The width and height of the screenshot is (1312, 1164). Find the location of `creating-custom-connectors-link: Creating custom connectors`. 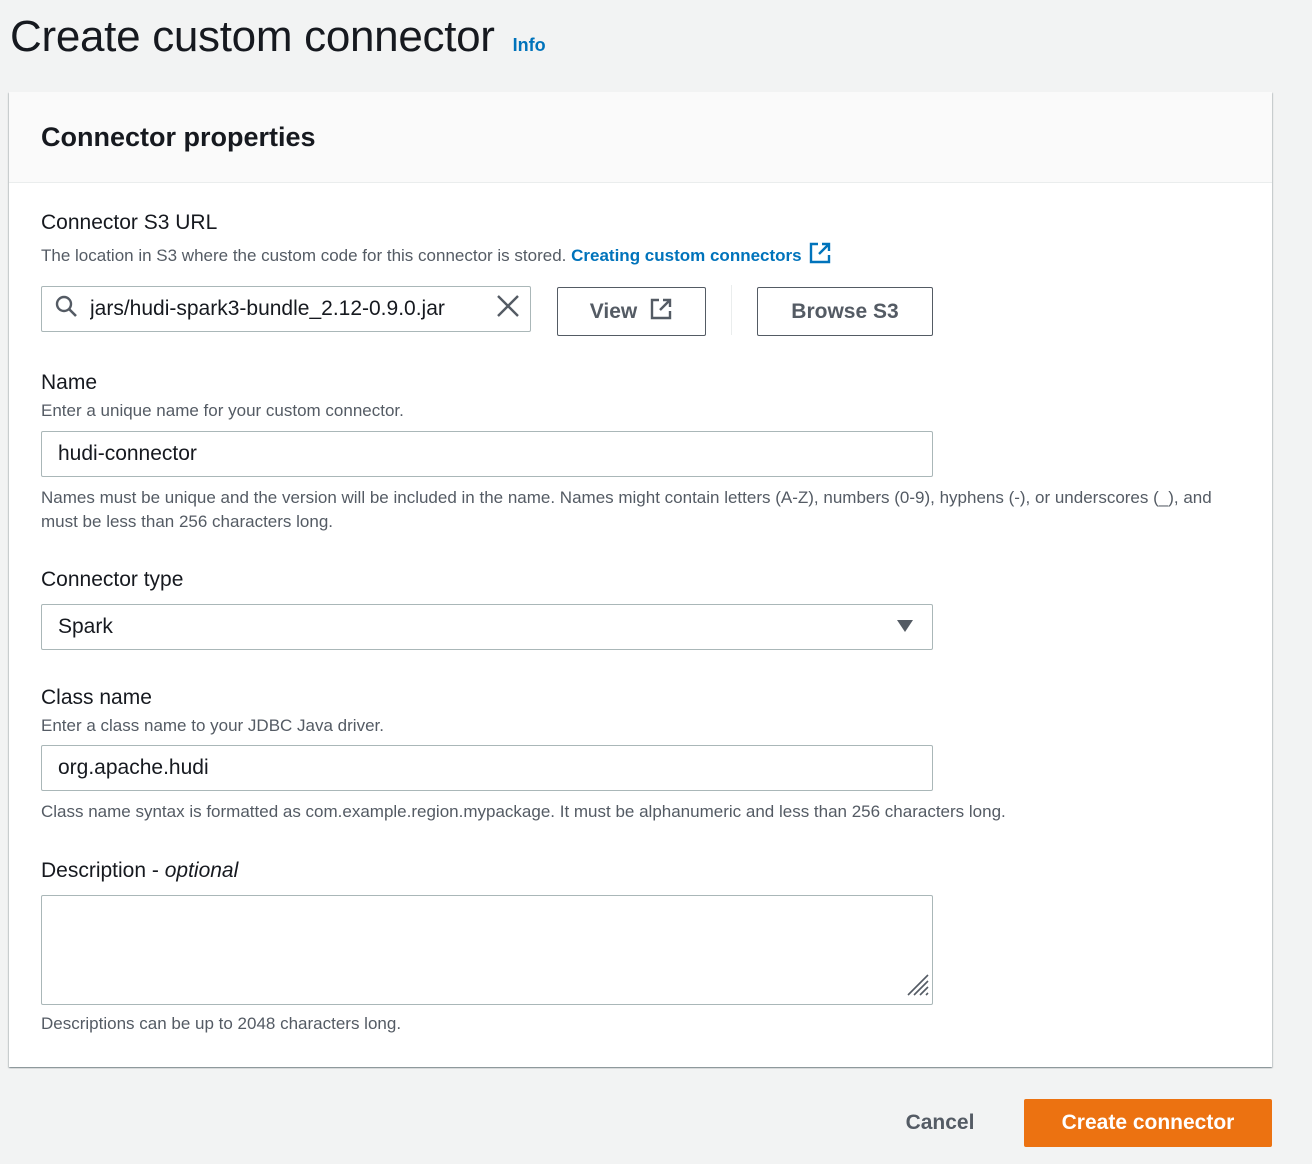

creating-custom-connectors-link: Creating custom connectors is located at coordinates (701, 253).